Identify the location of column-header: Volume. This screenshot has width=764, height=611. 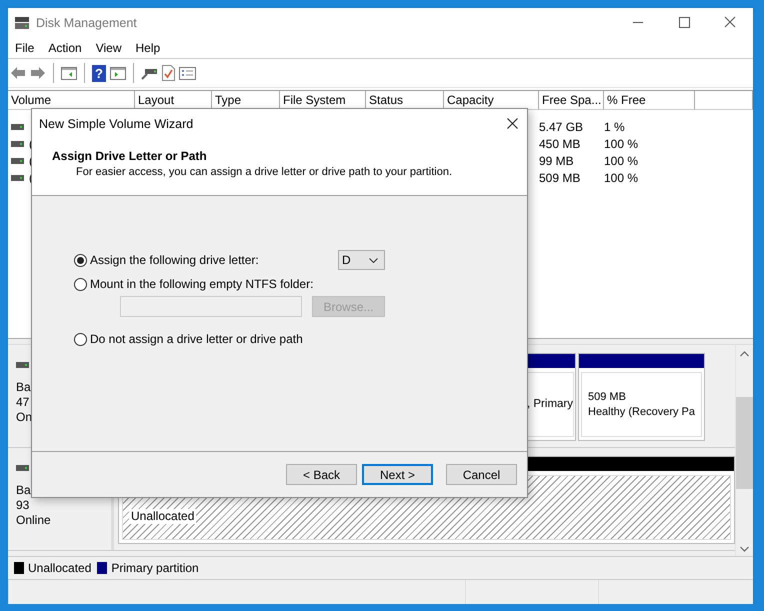
(71, 100).